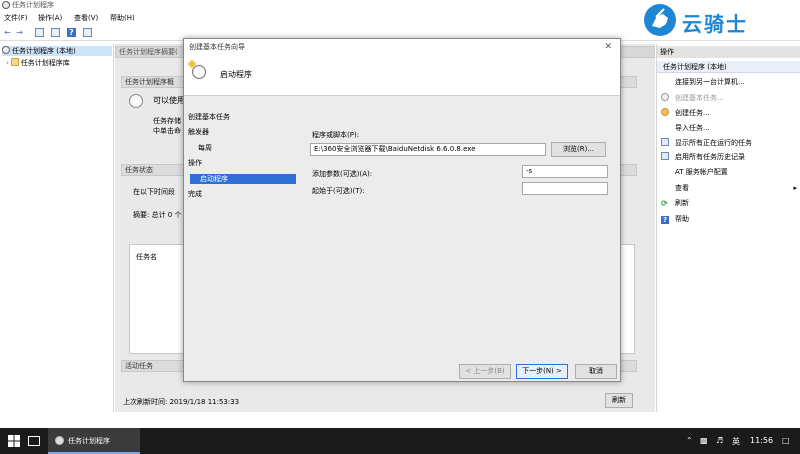 The width and height of the screenshot is (800, 454). What do you see at coordinates (38, 63) in the screenshot?
I see `tree-item-library: › 任务计划程序库` at bounding box center [38, 63].